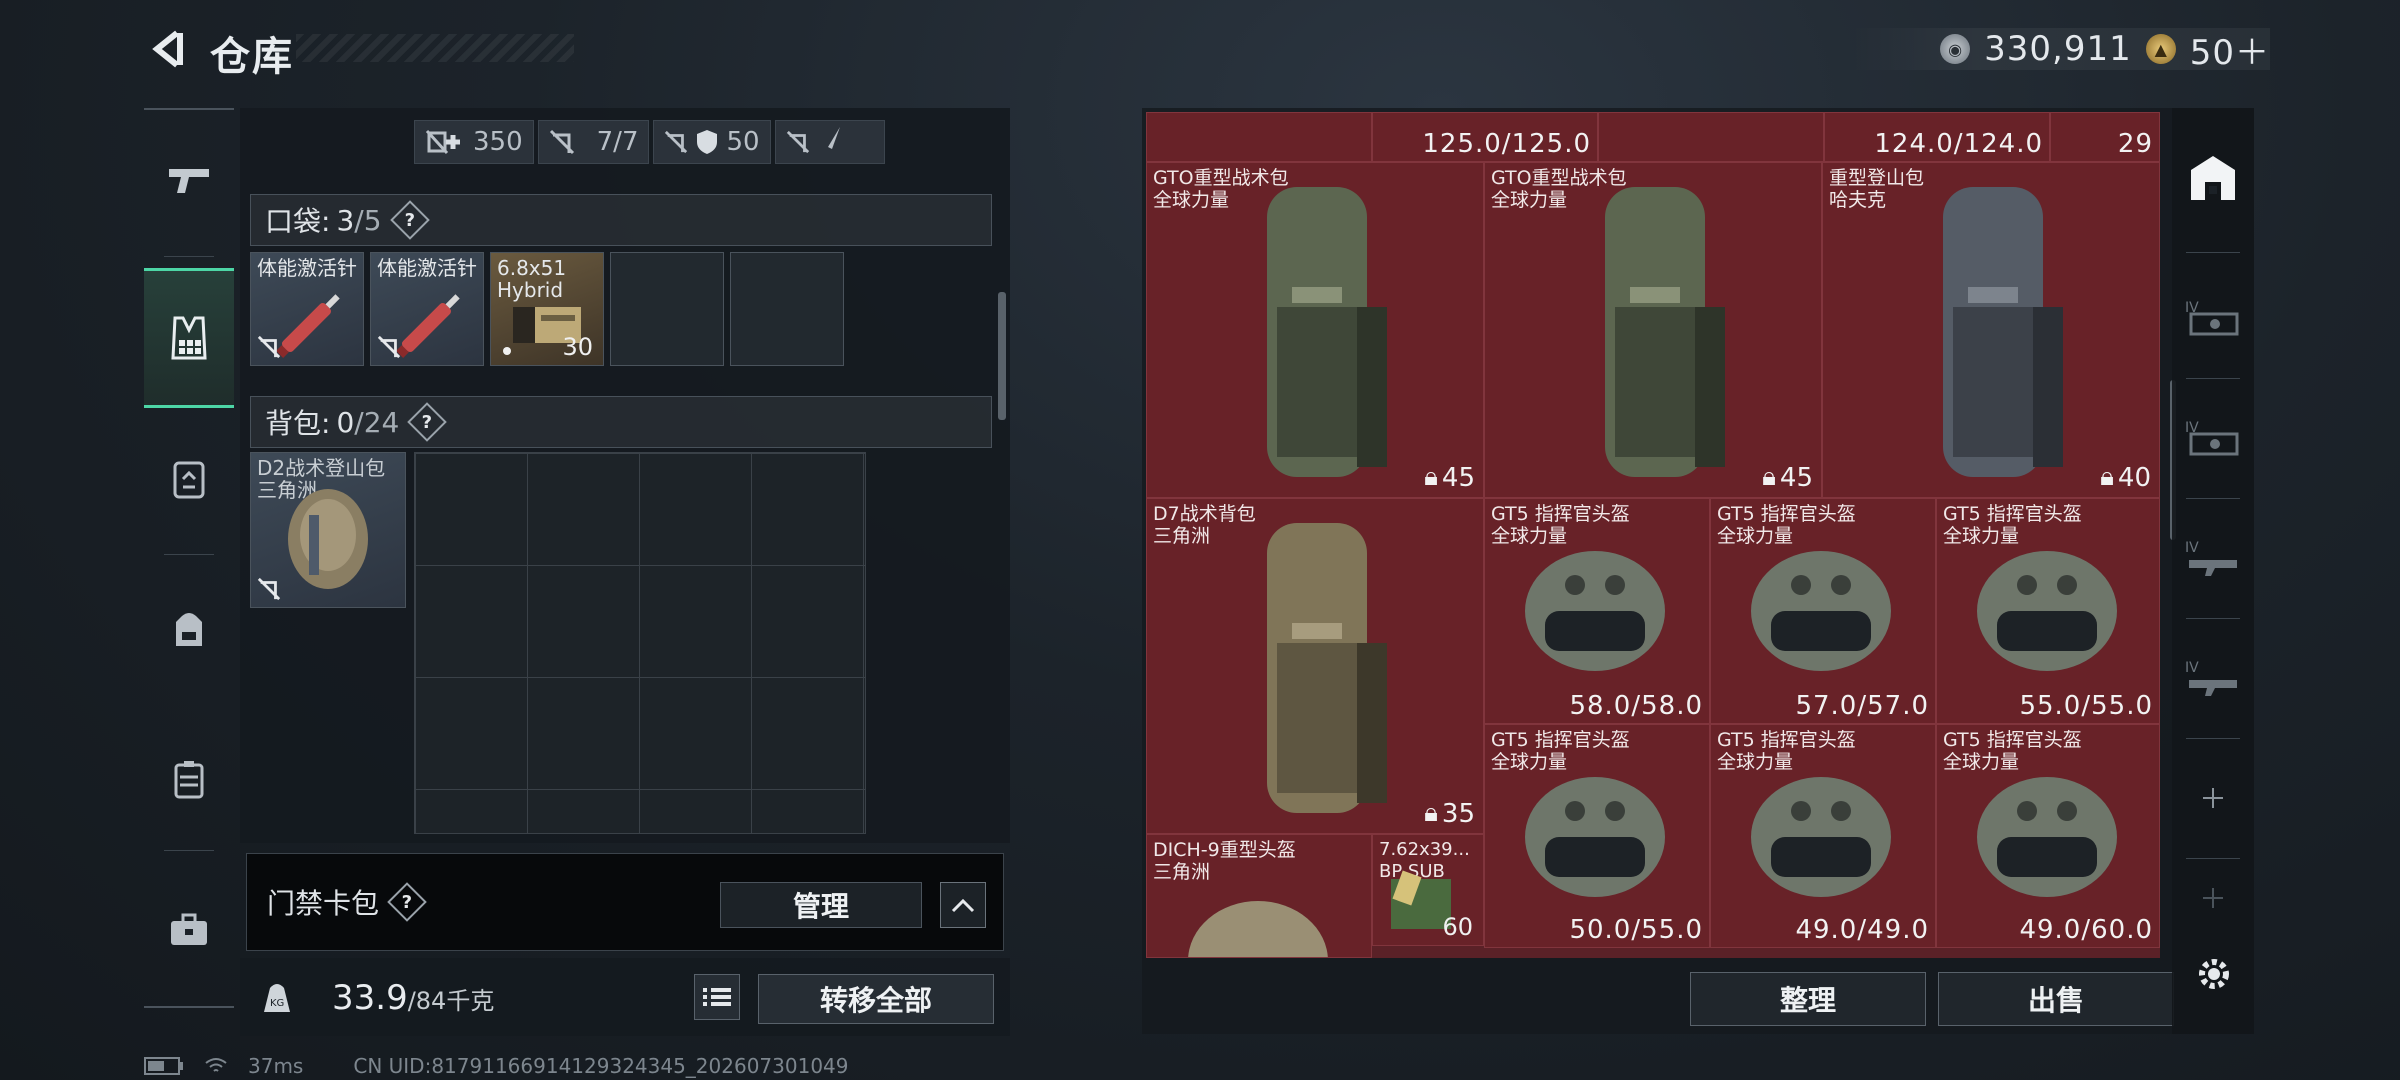 The image size is (2400, 1080). Describe the element at coordinates (427, 309) in the screenshot. I see `pocket-slot-2: 体能激活针` at that location.